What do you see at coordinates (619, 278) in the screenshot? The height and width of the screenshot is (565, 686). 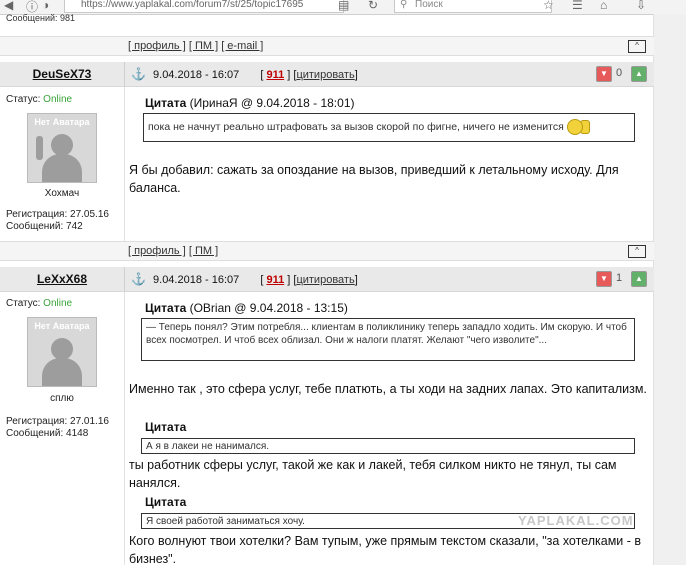 I see `post-rating: 1` at bounding box center [619, 278].